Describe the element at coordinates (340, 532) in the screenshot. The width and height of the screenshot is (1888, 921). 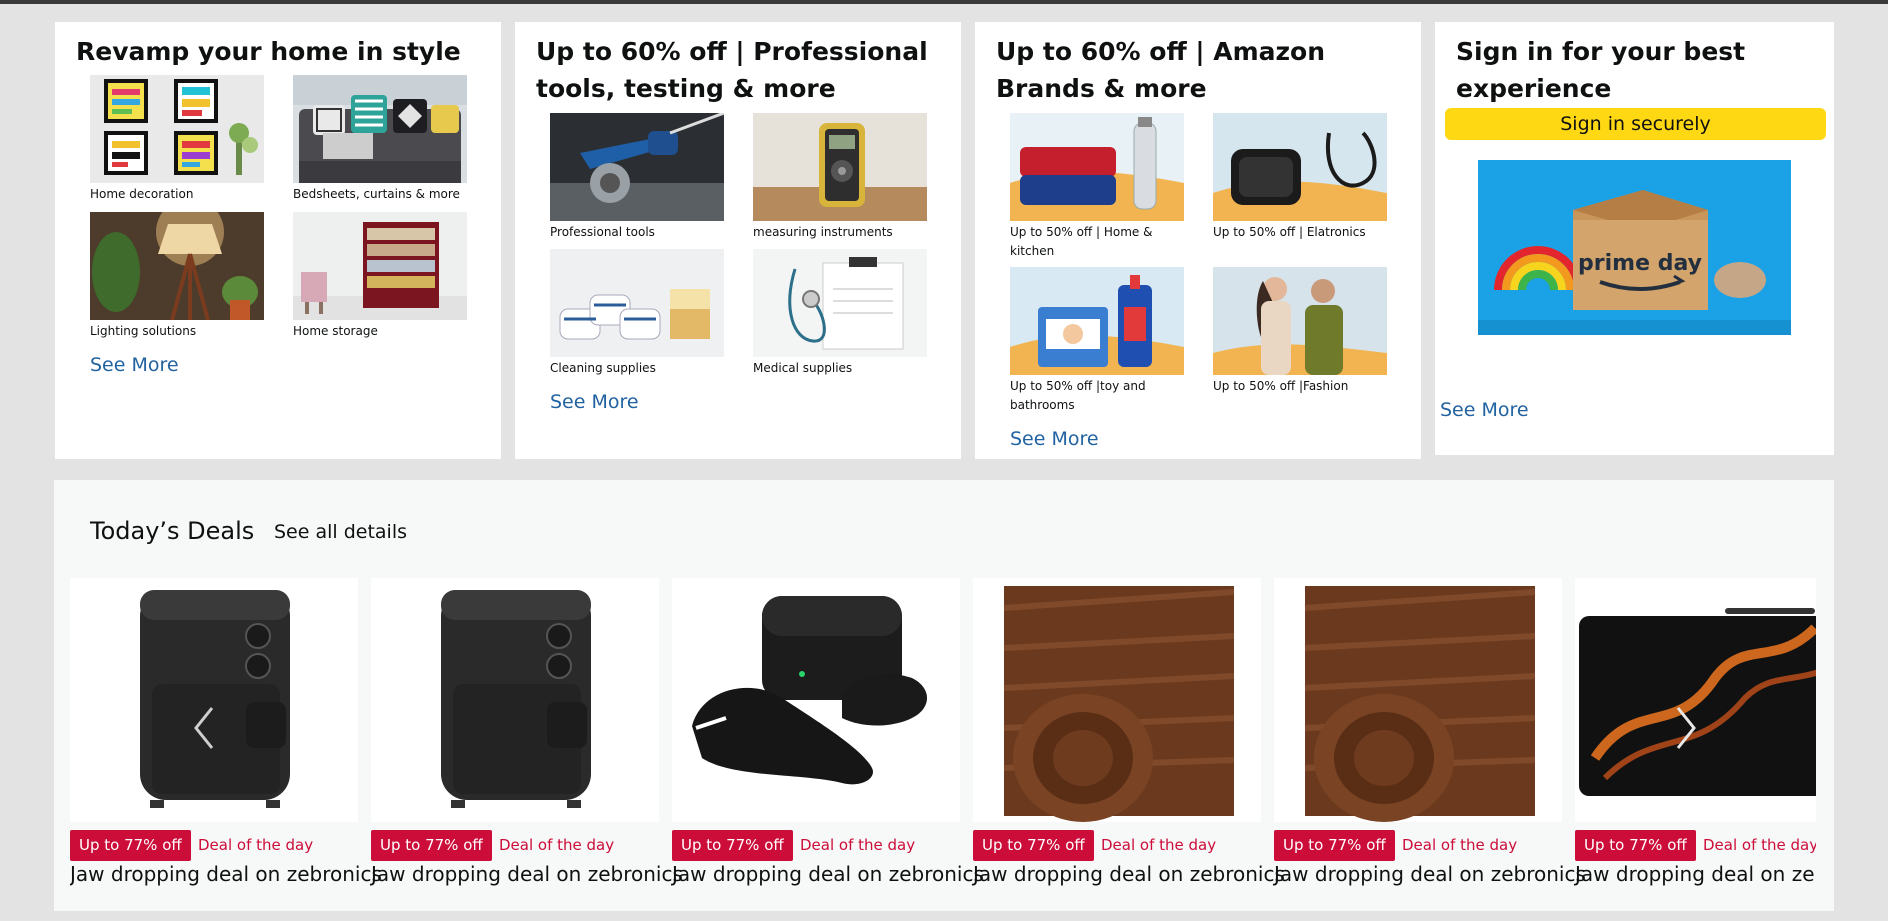
I see `see-all-details-link: See all details` at that location.